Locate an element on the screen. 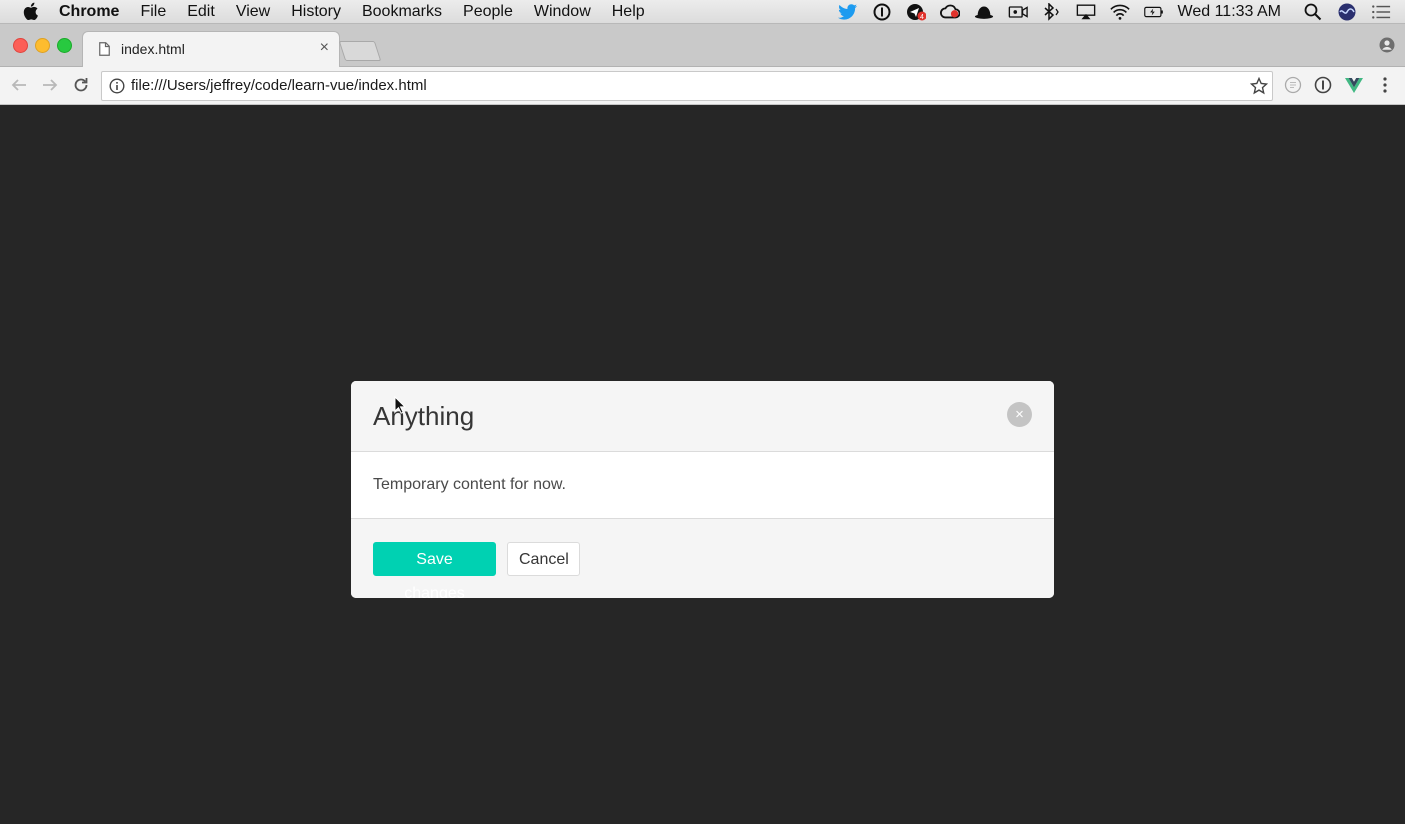 This screenshot has width=1405, height=824. menu-edit: Edit is located at coordinates (201, 12).